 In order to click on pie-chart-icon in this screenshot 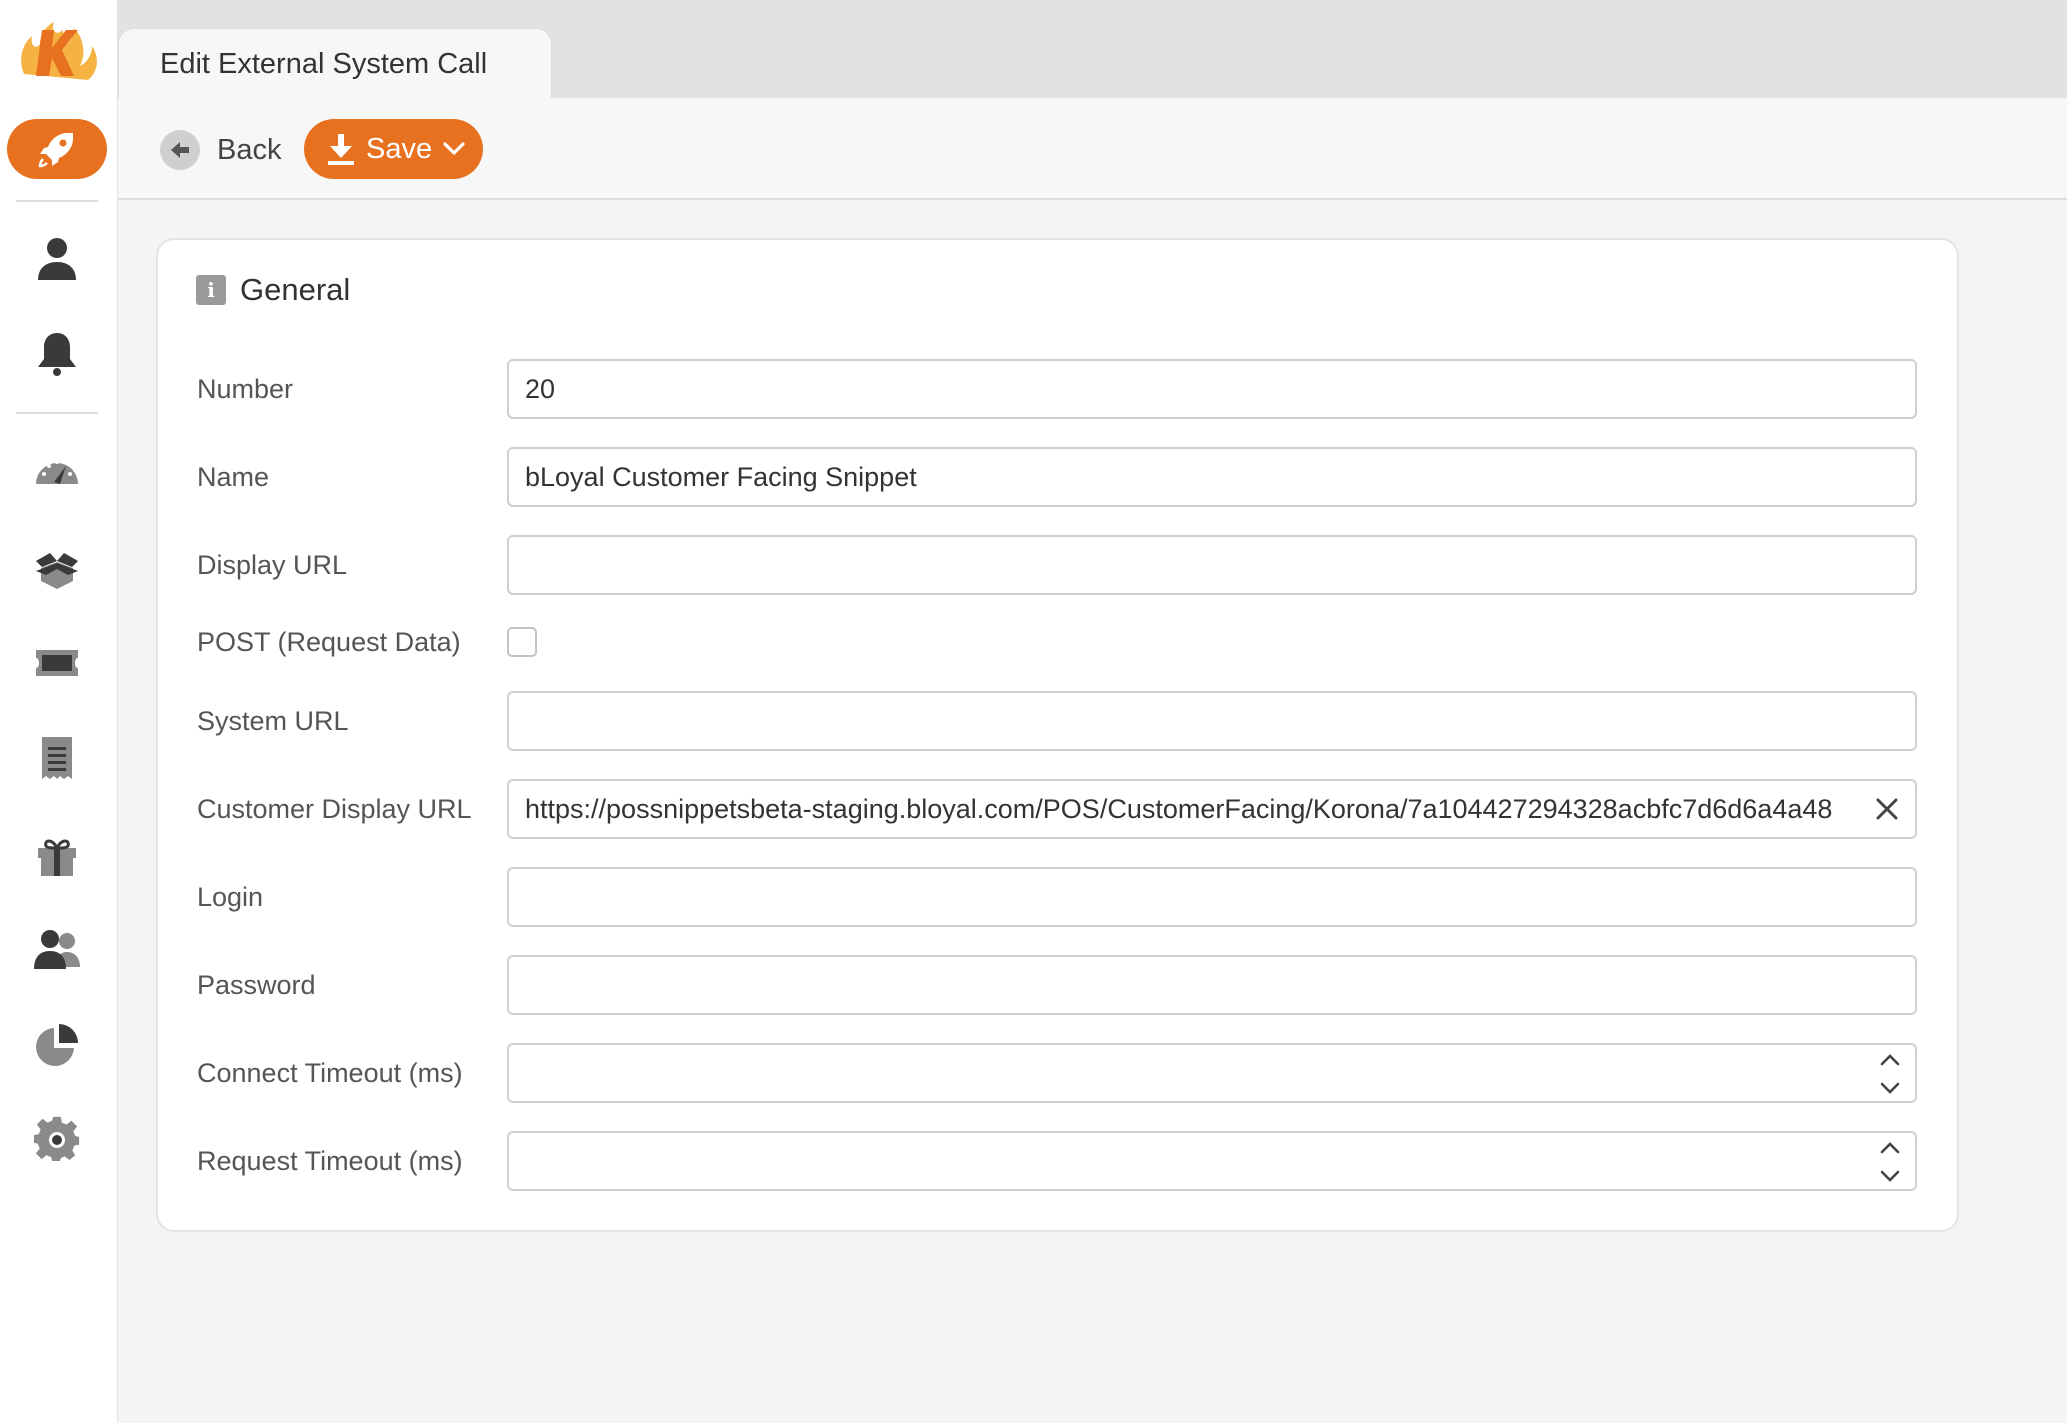, I will do `click(57, 1045)`.